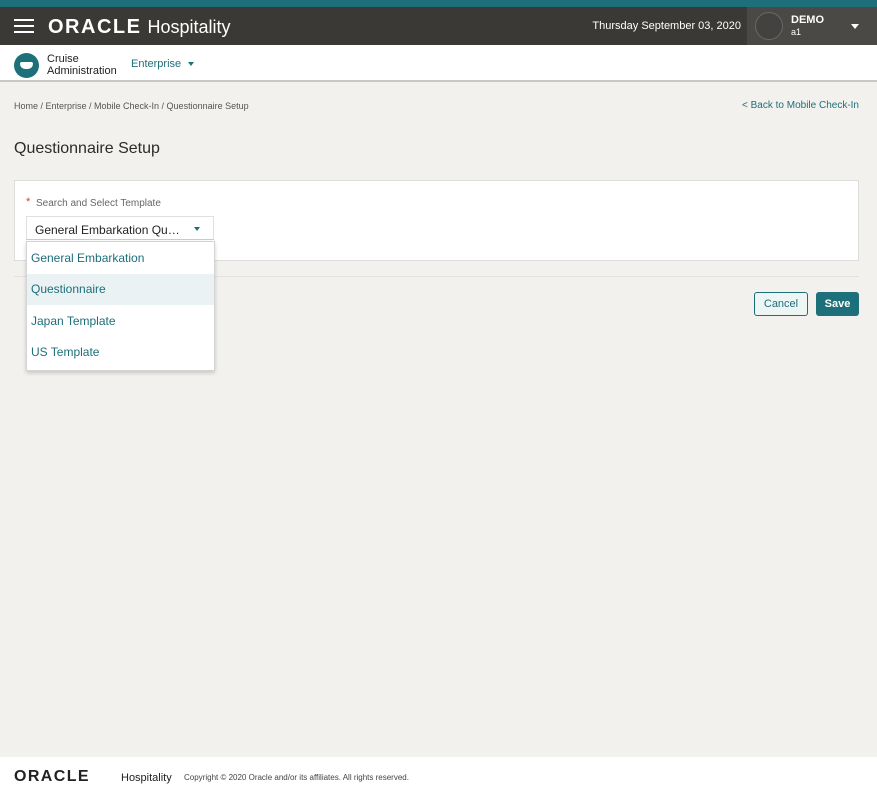  What do you see at coordinates (95, 27) in the screenshot?
I see `brand-oracle: ORACLE` at bounding box center [95, 27].